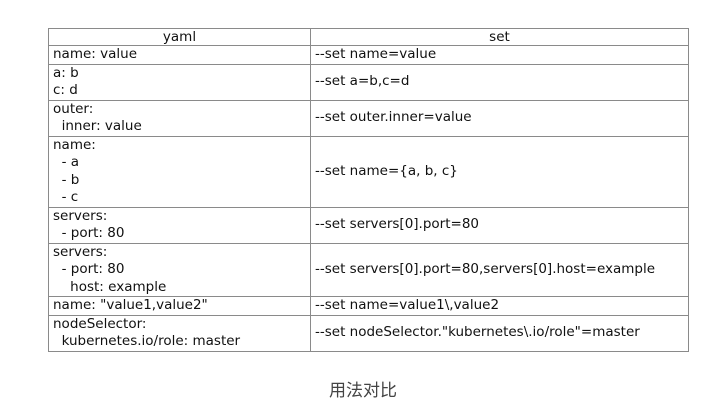 The image size is (726, 409). Describe the element at coordinates (179, 55) in the screenshot. I see `yaml-cell: name: value` at that location.